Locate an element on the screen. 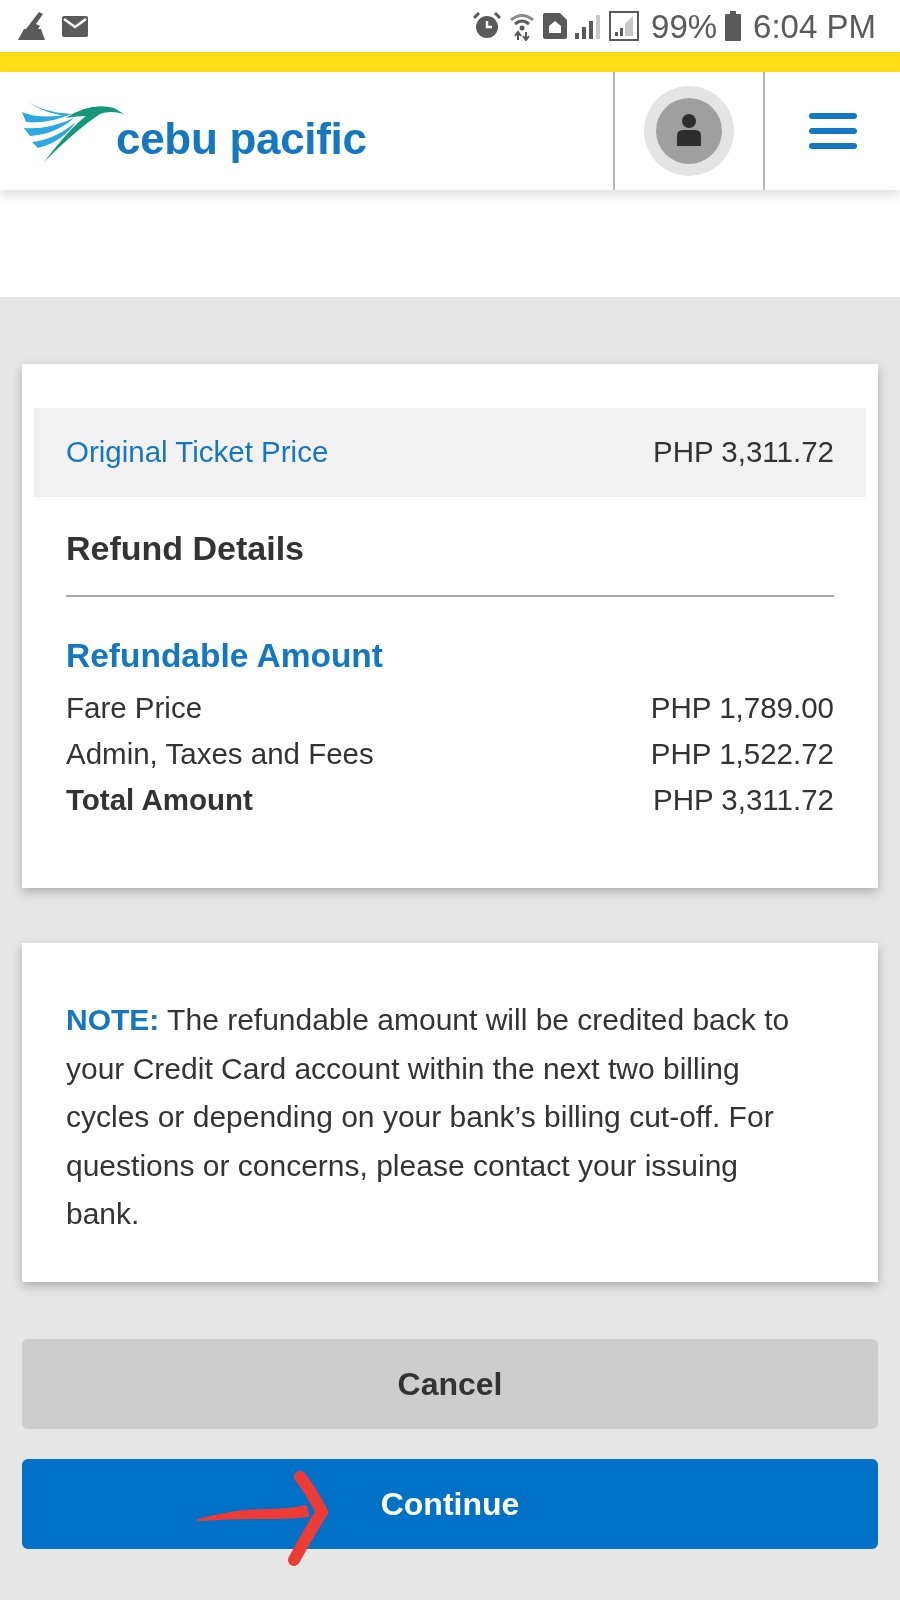 This screenshot has height=1600, width=900. refund-details-heading: Refund Details is located at coordinates (186, 548).